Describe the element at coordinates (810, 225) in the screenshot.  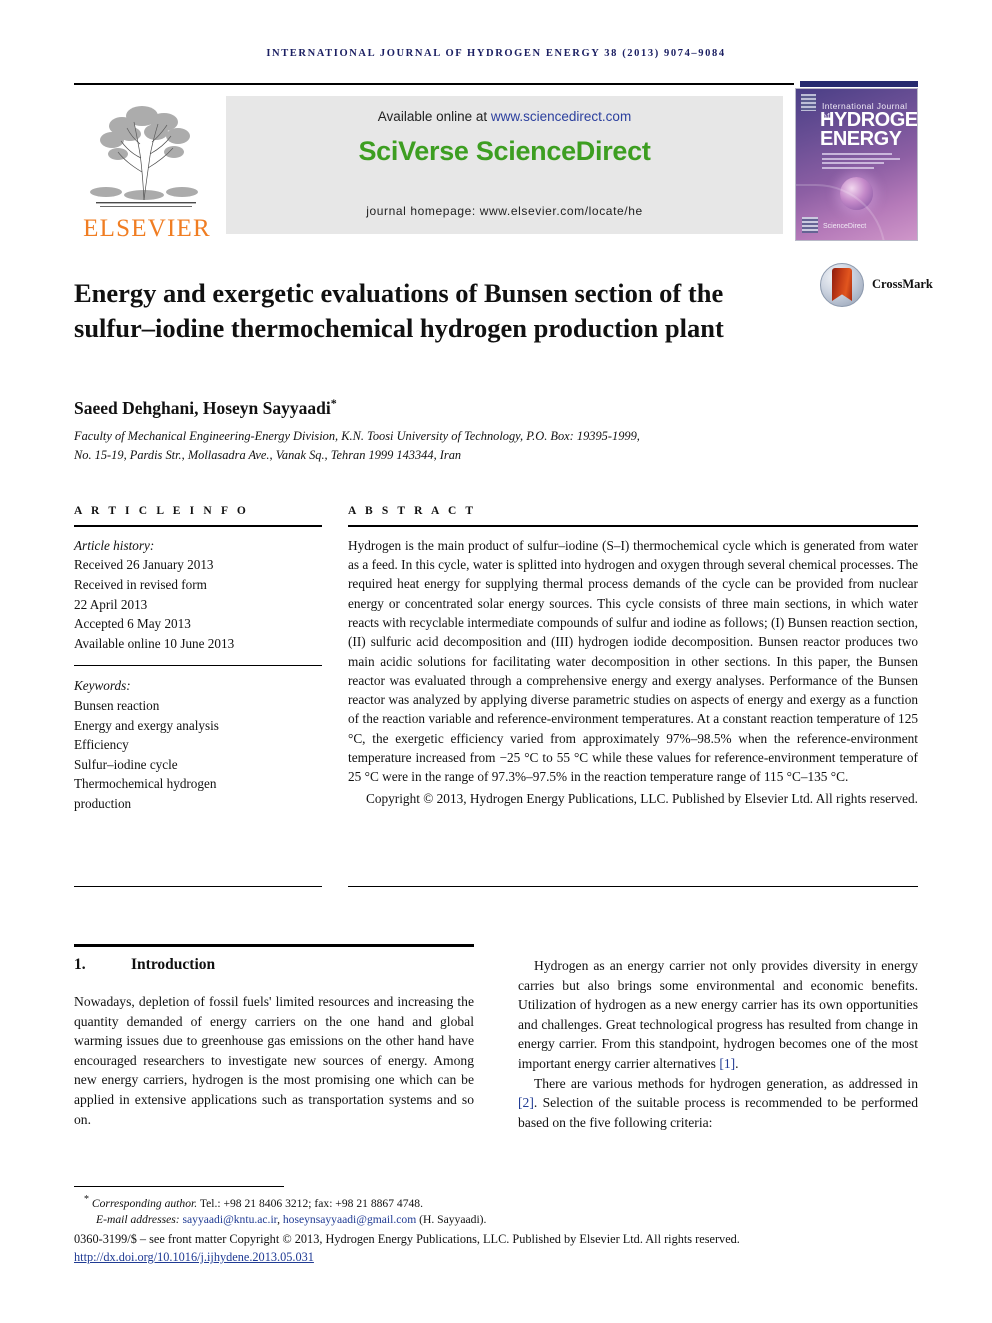
I see `cover-footer-icon` at that location.